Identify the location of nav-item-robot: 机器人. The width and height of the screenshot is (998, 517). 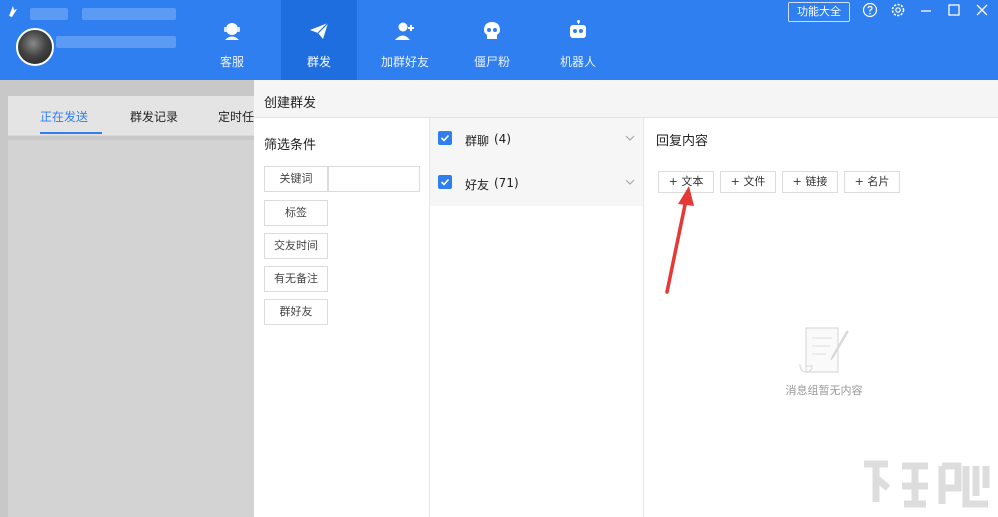
(578, 40).